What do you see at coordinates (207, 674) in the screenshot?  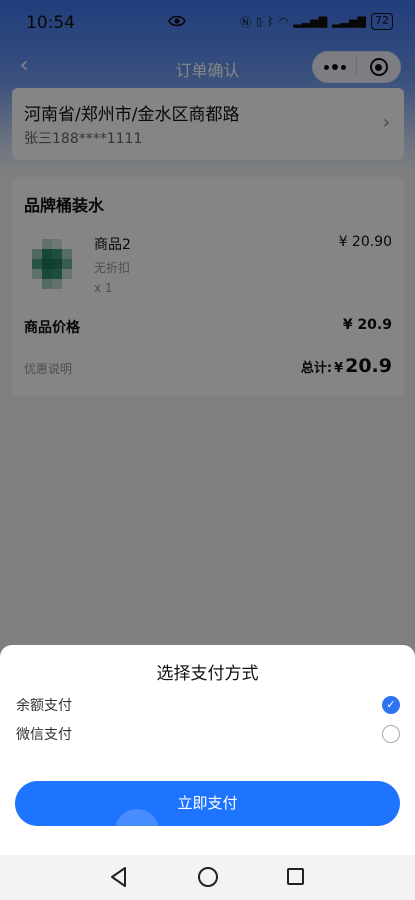 I see `sheet-title: 选择支付方式` at bounding box center [207, 674].